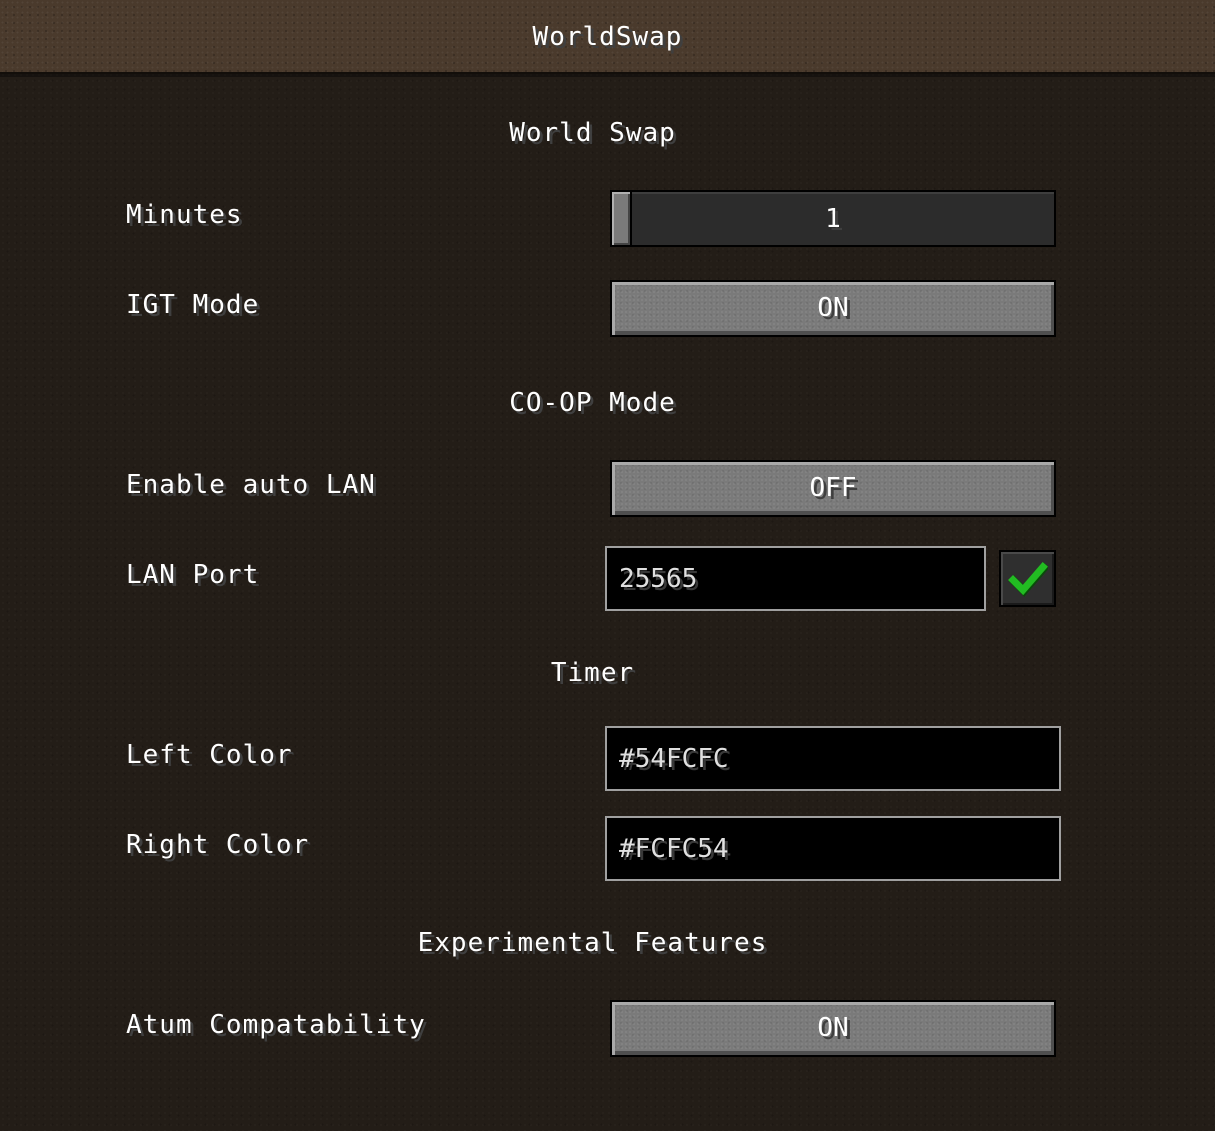  What do you see at coordinates (592, 943) in the screenshot?
I see `section-header-experimental: Experimental Features` at bounding box center [592, 943].